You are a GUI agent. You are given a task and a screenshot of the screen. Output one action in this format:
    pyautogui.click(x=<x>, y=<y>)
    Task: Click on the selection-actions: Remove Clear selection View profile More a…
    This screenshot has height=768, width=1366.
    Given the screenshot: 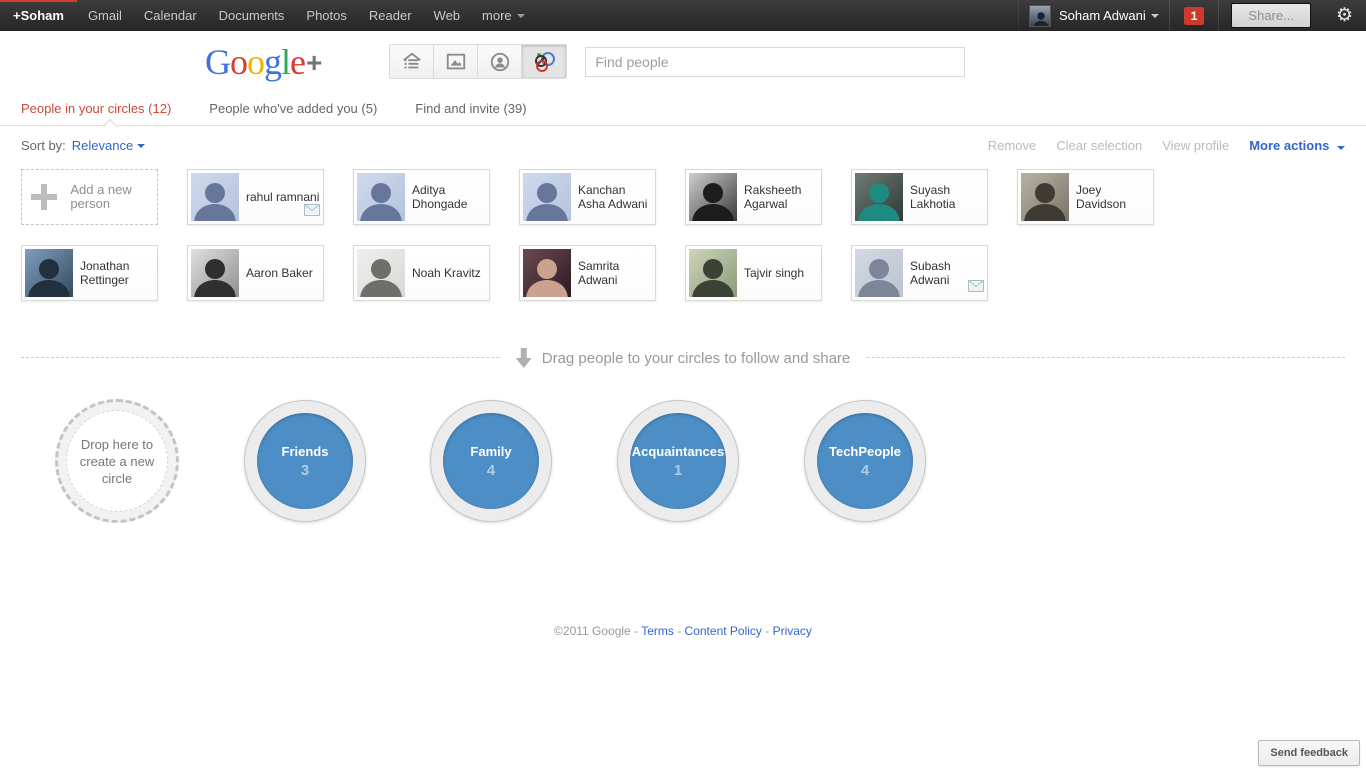 What is the action you would take?
    pyautogui.click(x=1166, y=145)
    